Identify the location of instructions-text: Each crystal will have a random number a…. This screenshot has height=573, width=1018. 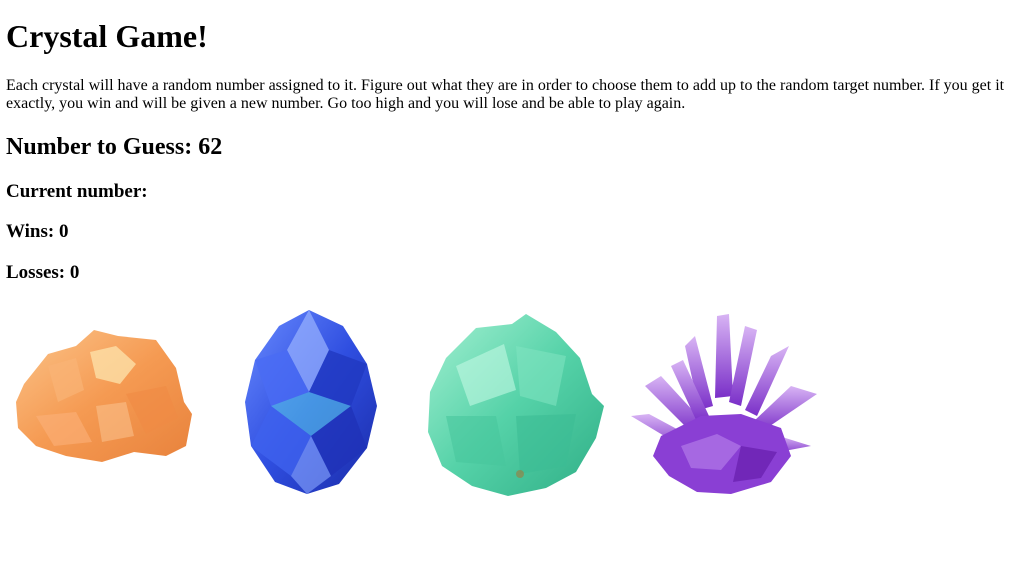
(505, 94).